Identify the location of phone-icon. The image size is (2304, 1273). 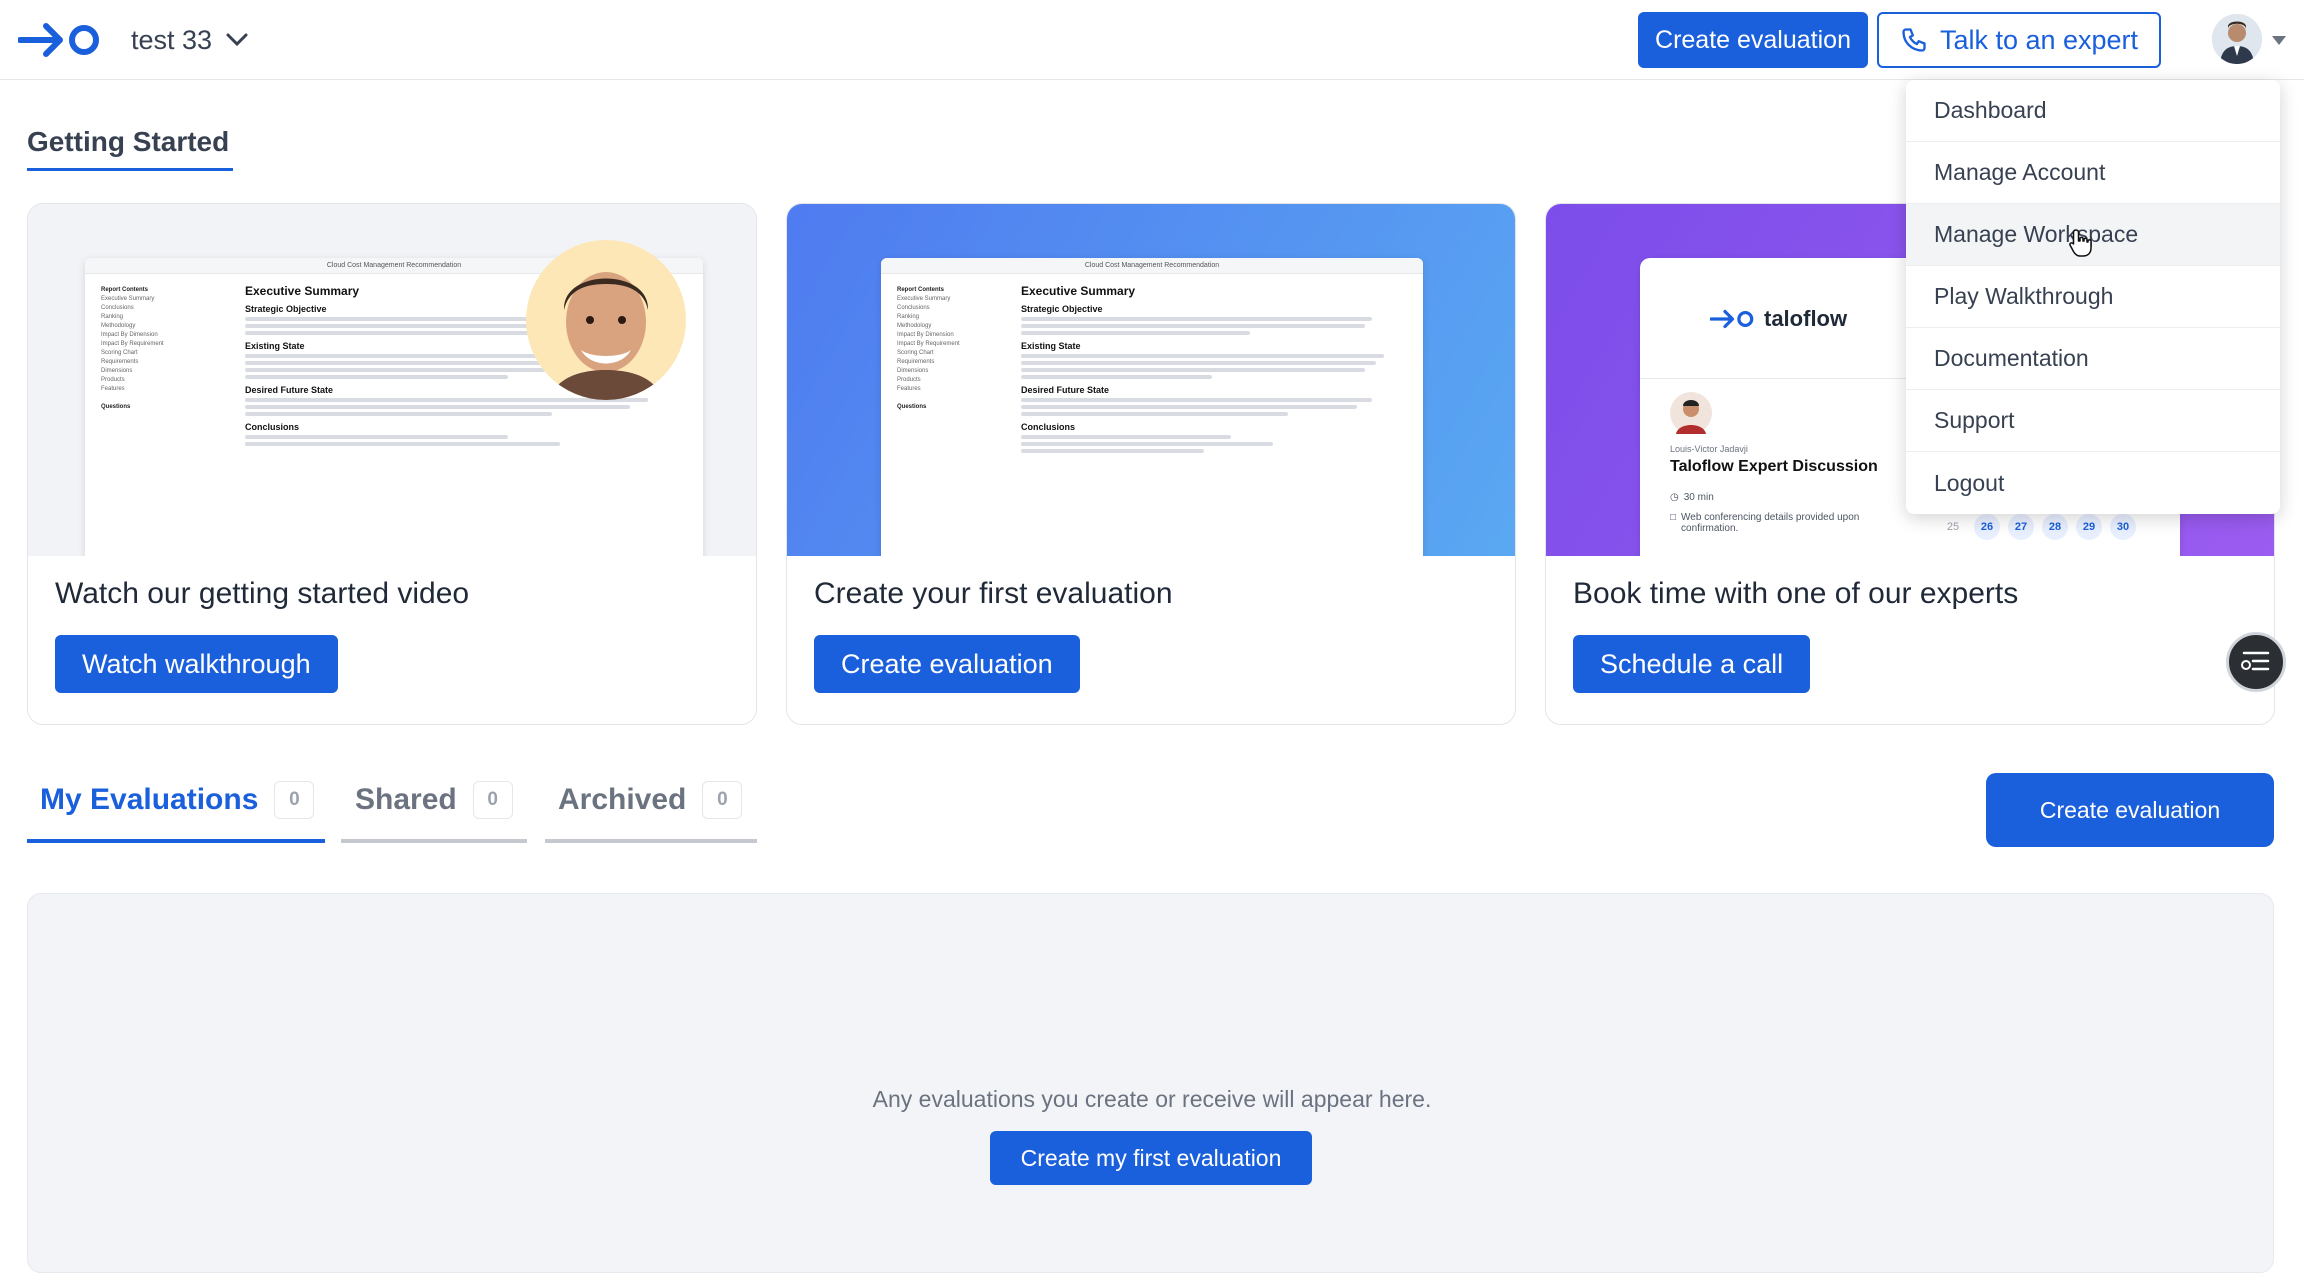
(1914, 40).